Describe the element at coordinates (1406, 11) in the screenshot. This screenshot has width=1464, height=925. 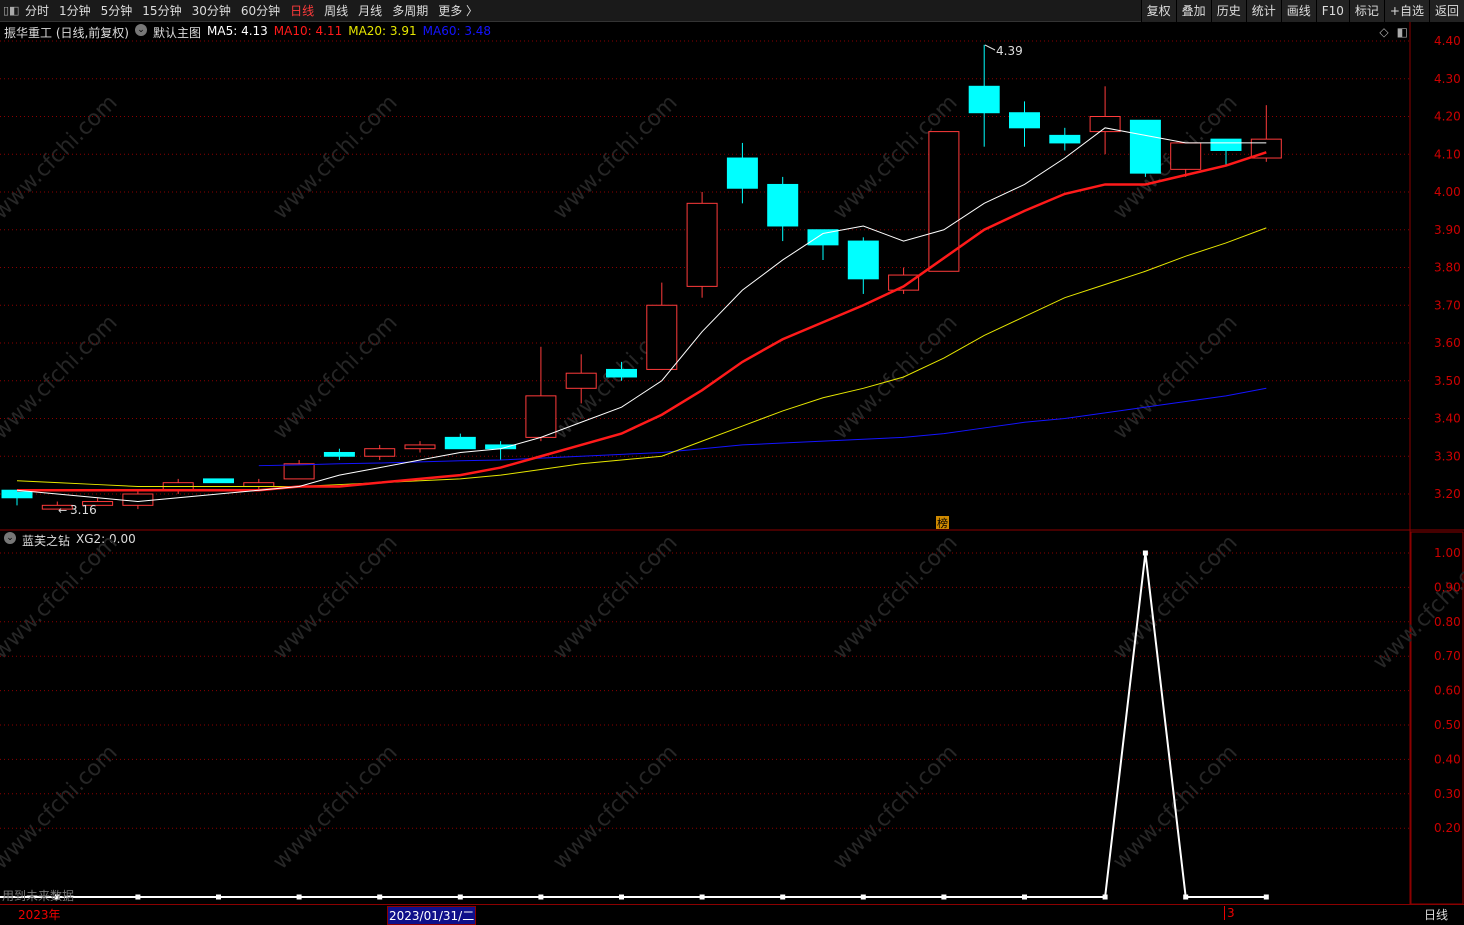
I see `tool-button-7: +自选` at that location.